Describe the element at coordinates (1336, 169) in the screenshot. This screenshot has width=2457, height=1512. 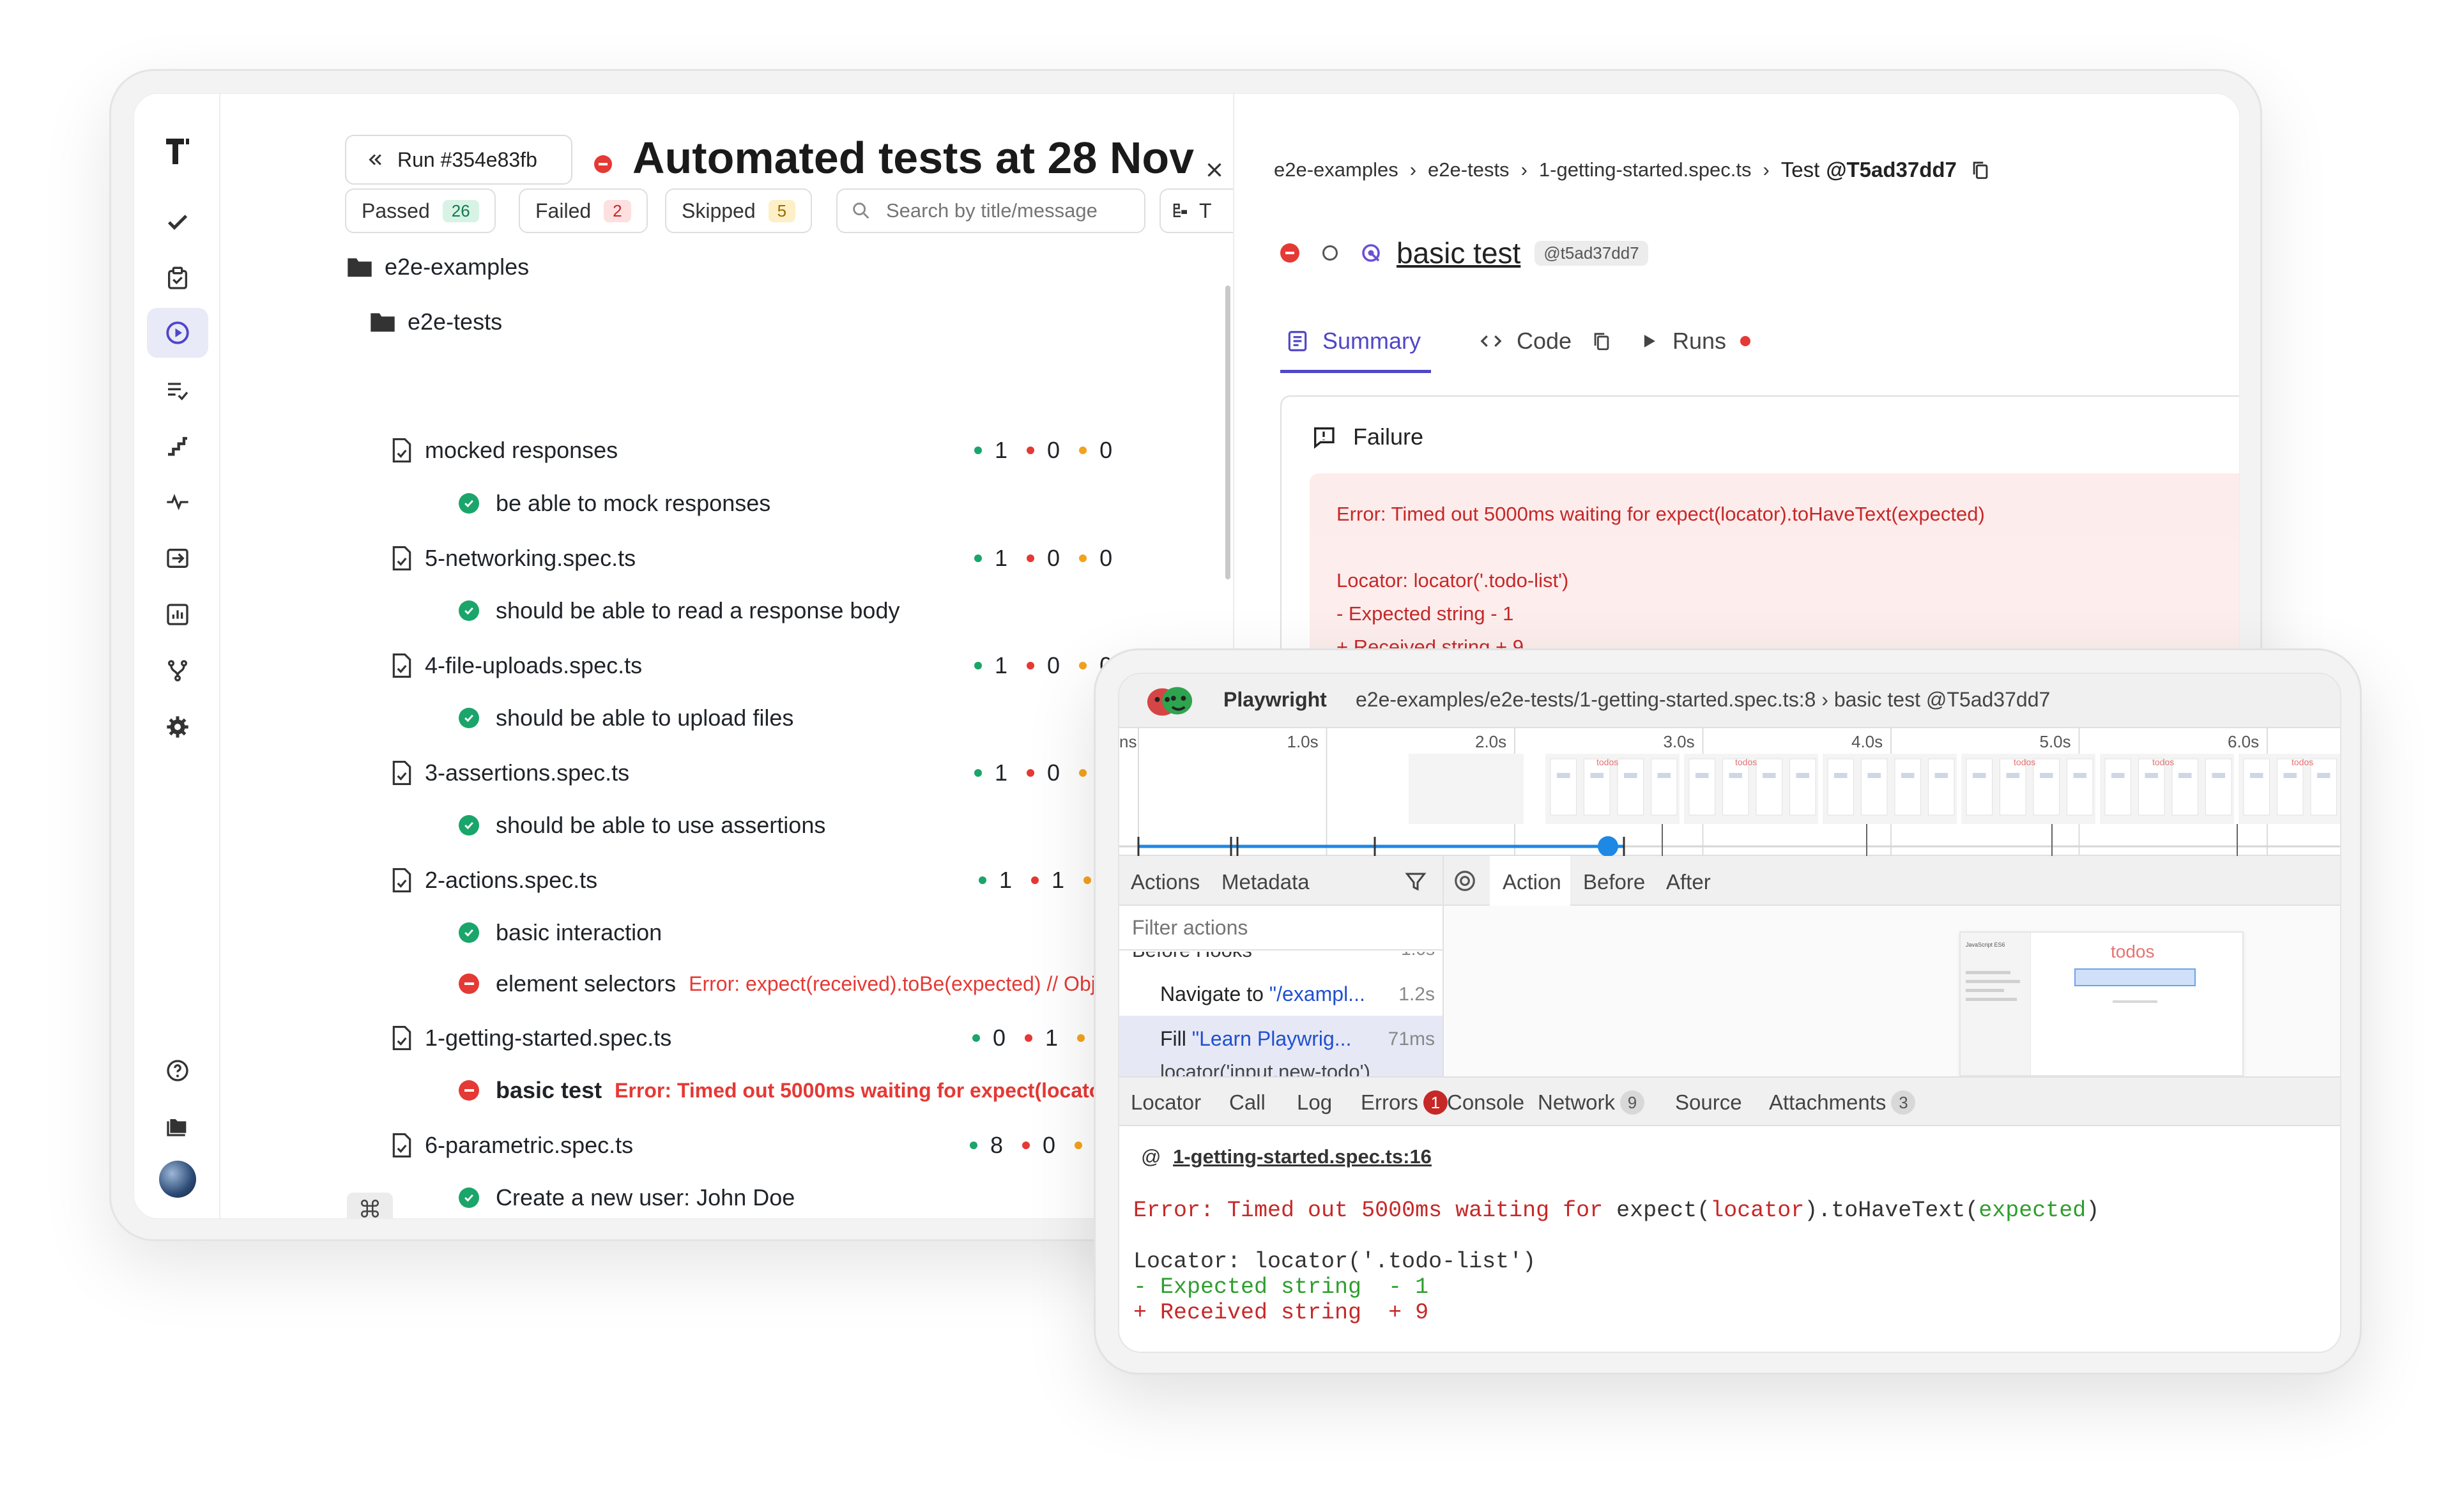
I see `breadcrumb-item: e2e-examples` at that location.